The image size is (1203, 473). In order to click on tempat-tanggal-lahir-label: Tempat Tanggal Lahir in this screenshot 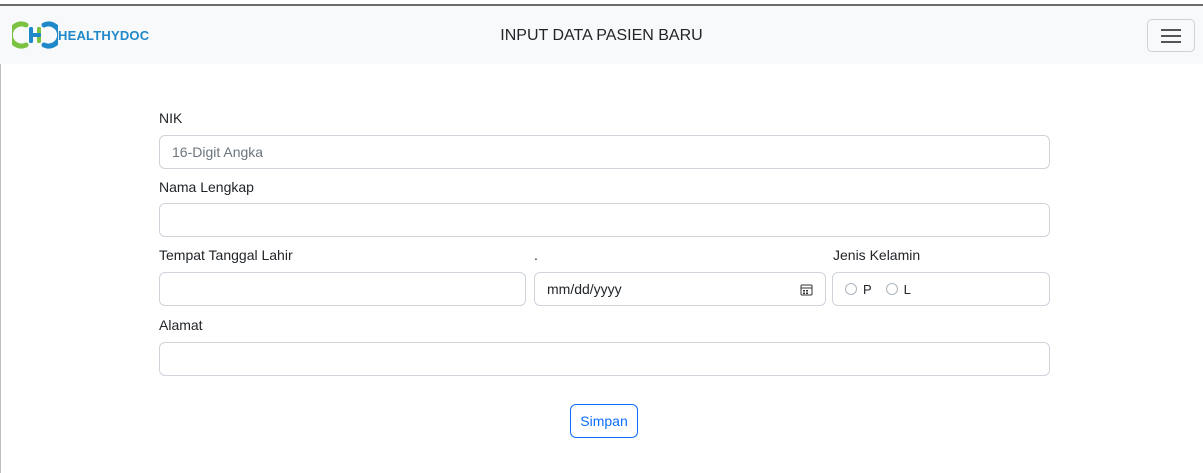, I will do `click(226, 255)`.